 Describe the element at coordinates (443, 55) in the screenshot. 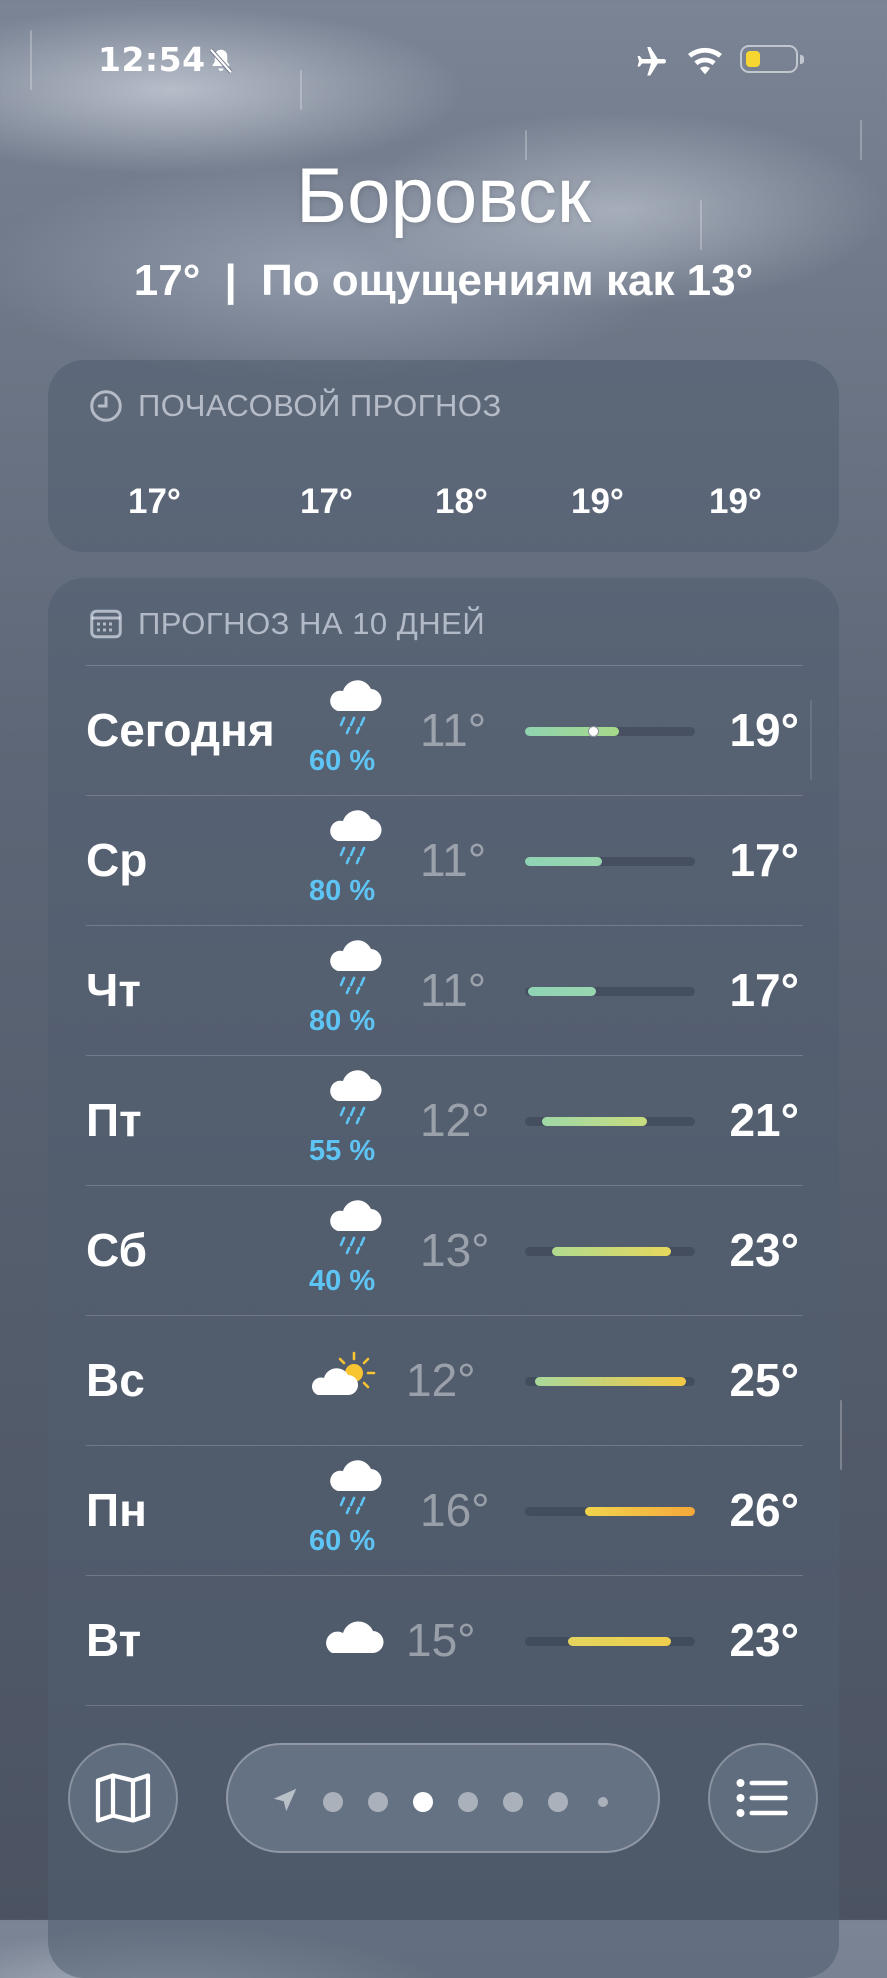

I see `status-bar: 12:54` at that location.